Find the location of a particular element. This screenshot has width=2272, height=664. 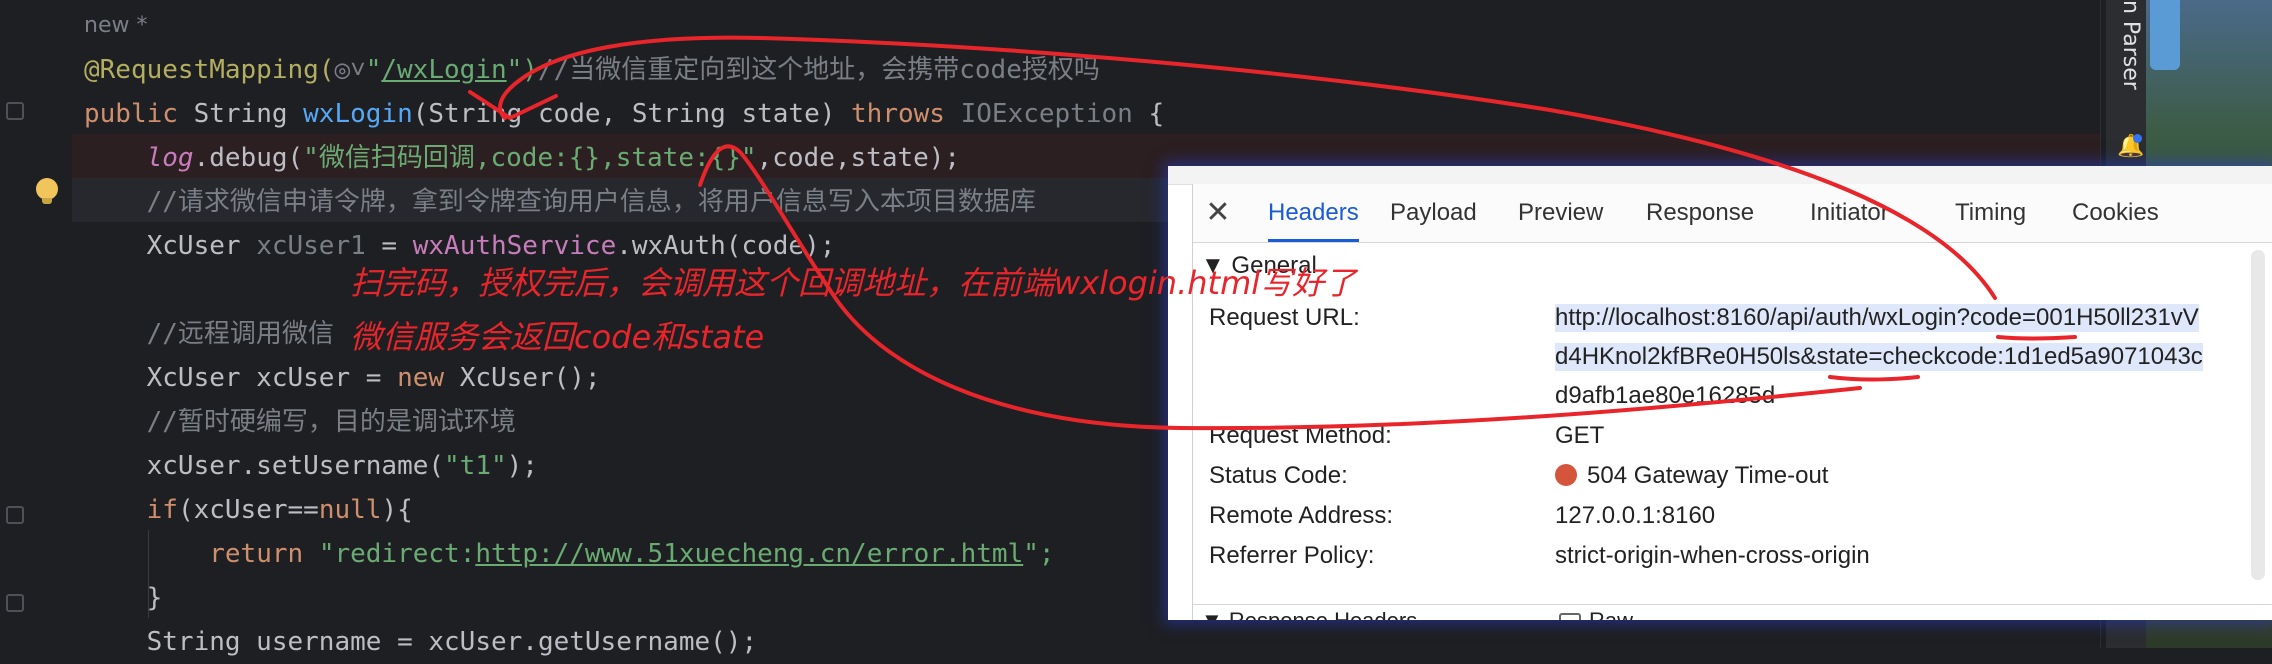

code-token: wxAuthService is located at coordinates (514, 246).